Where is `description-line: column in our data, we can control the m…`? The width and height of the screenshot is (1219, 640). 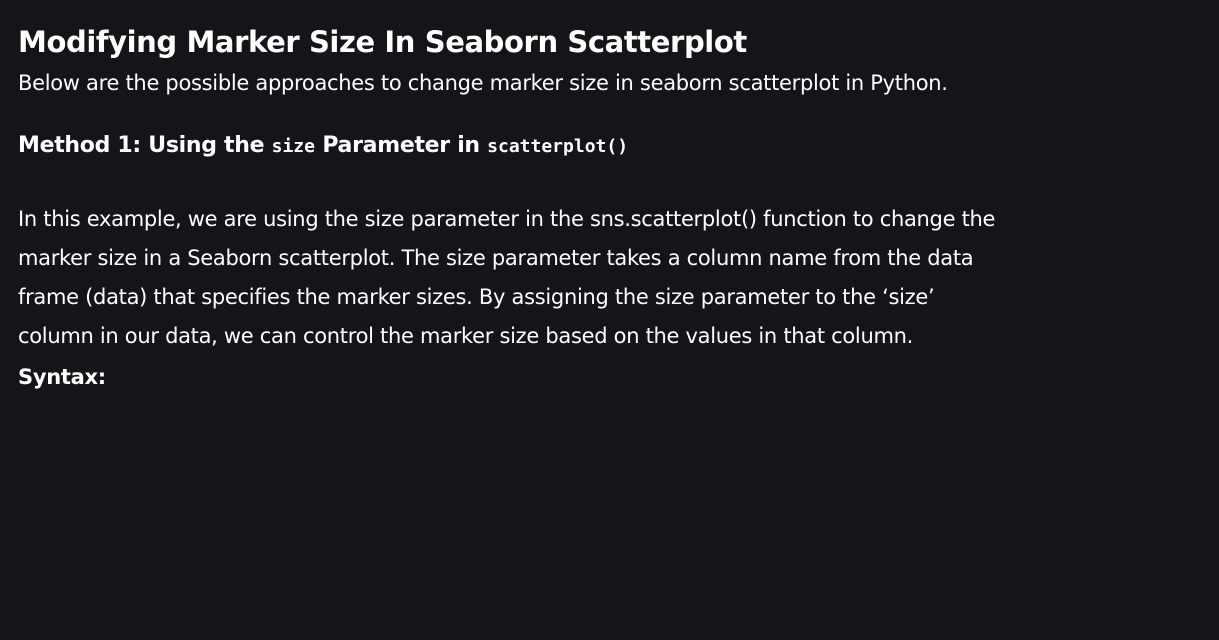
description-line: column in our data, we can control the m… is located at coordinates (466, 336).